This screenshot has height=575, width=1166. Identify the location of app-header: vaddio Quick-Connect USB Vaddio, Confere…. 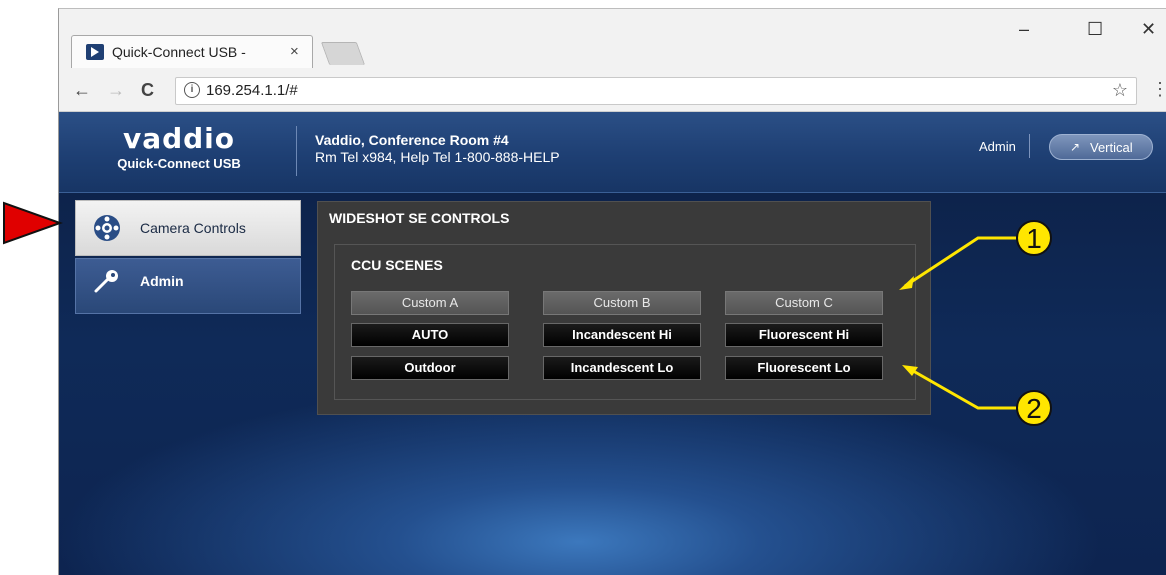
(612, 152).